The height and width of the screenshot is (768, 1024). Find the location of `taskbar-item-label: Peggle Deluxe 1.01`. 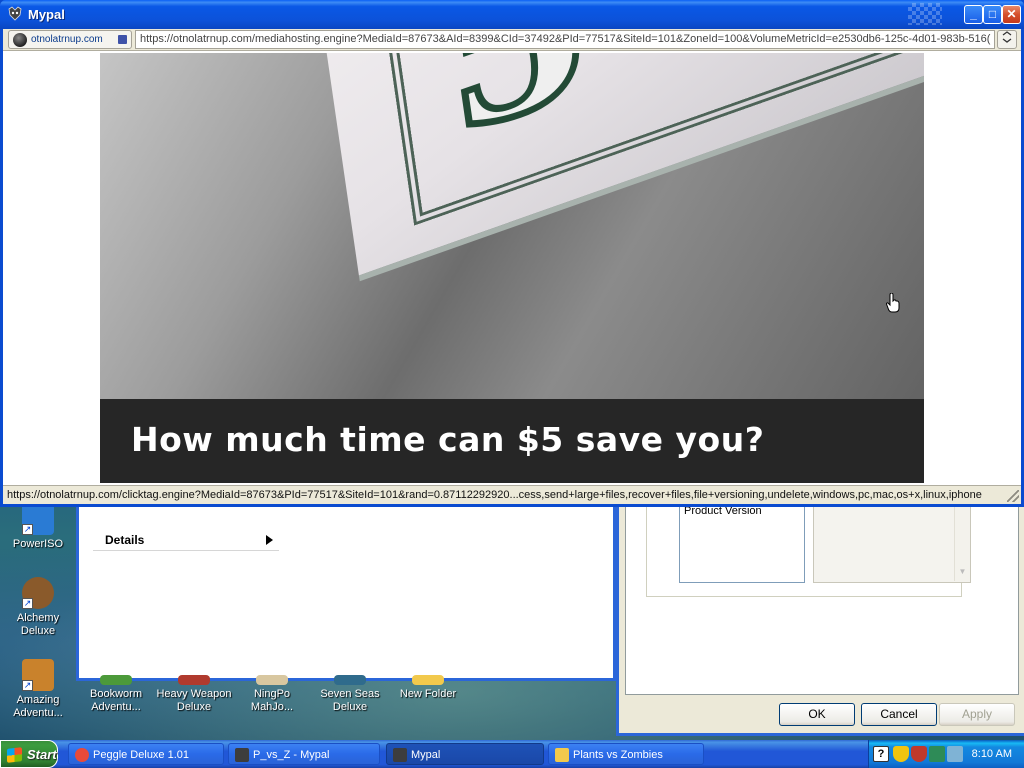

taskbar-item-label: Peggle Deluxe 1.01 is located at coordinates (141, 755).